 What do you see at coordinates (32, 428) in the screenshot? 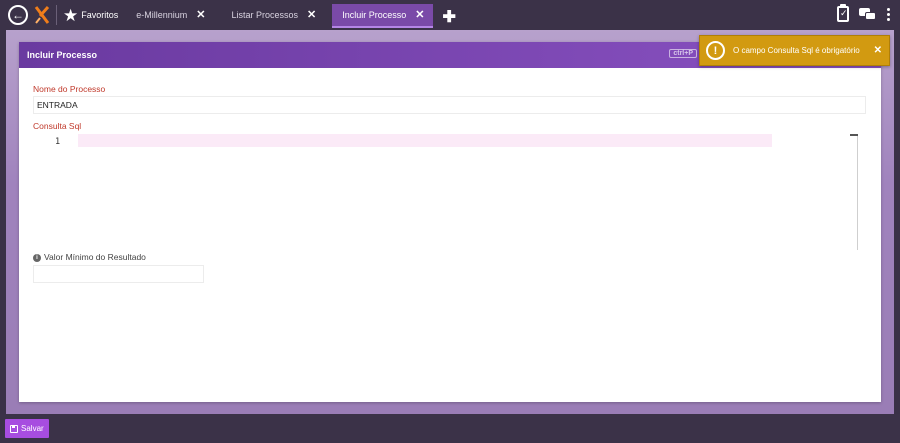
I see `save-label: Salvar` at bounding box center [32, 428].